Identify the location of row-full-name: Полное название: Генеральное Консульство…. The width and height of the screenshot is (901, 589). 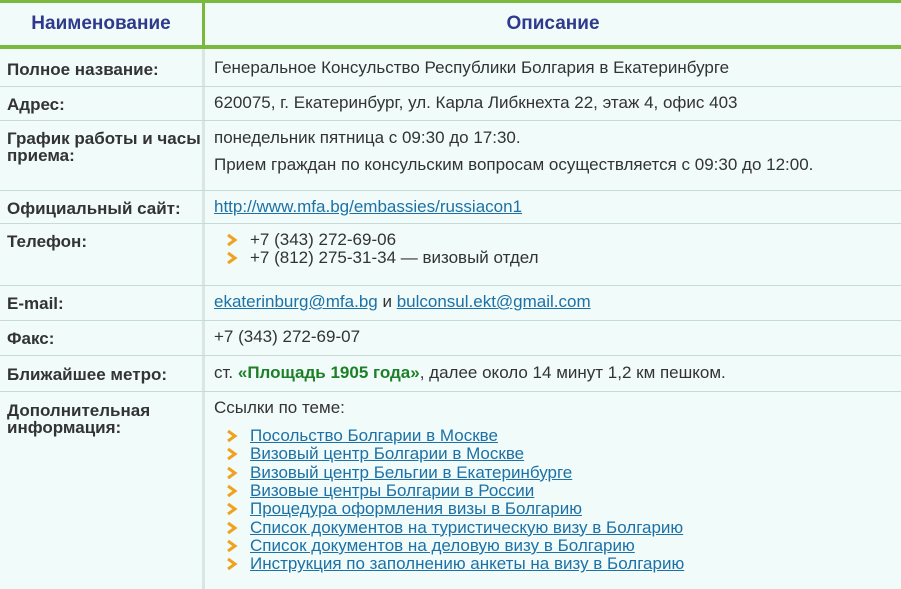
(450, 68).